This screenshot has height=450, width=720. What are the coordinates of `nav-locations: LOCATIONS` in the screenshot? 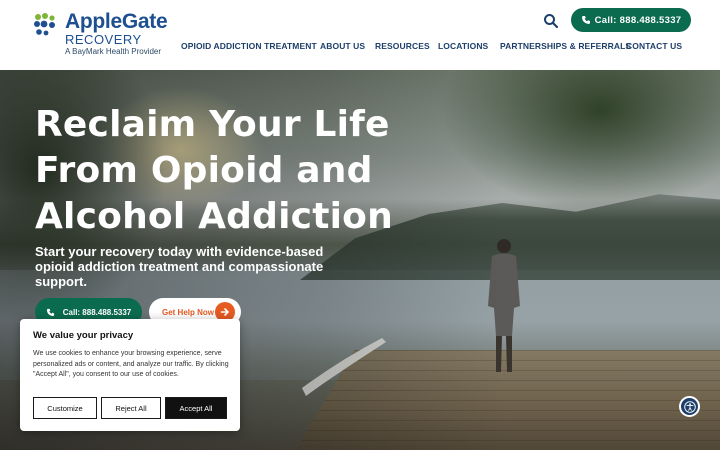 It's located at (463, 46).